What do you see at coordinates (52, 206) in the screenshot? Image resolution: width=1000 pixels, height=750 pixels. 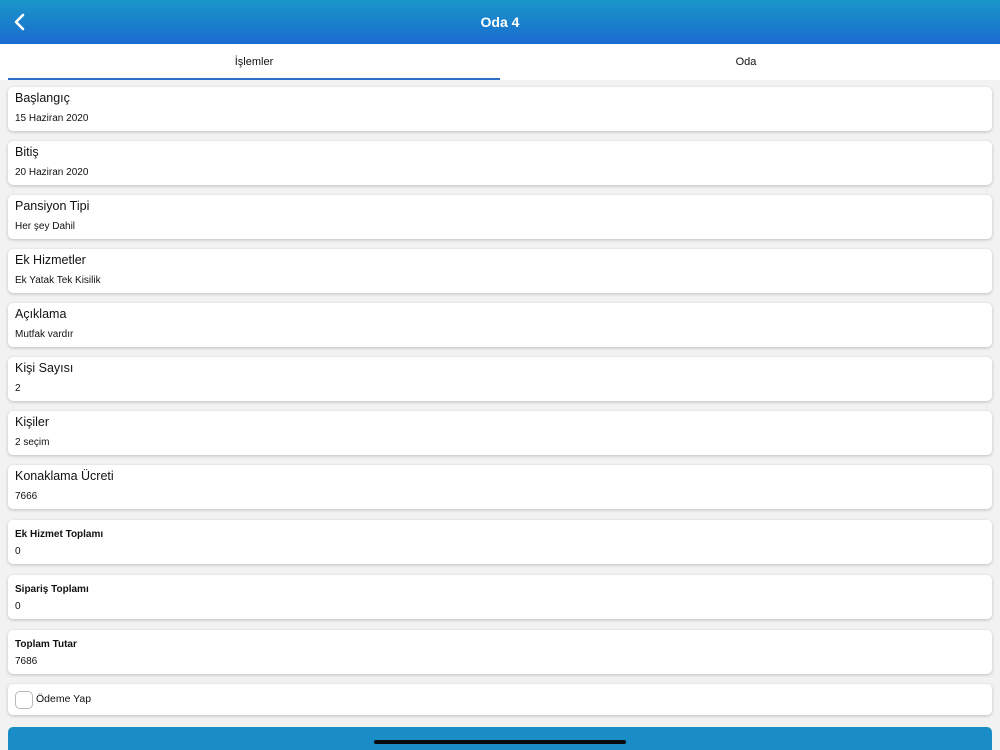 I see `field-label: Pansiyon Tipi` at bounding box center [52, 206].